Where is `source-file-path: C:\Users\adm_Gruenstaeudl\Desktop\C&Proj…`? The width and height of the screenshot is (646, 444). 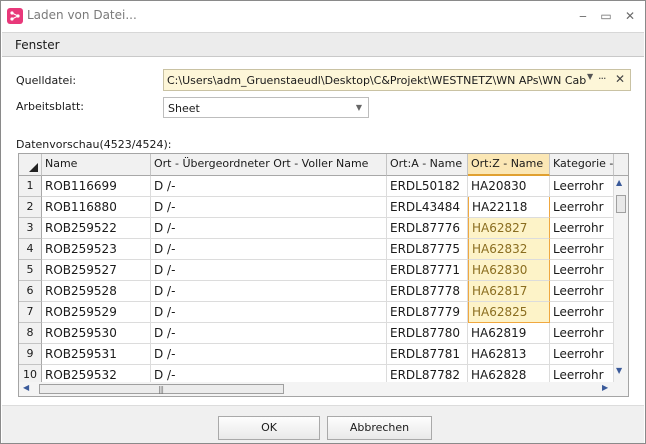
source-file-path: C:\Users\adm_Gruenstaeudl\Desktop\C&Proj… is located at coordinates (377, 80).